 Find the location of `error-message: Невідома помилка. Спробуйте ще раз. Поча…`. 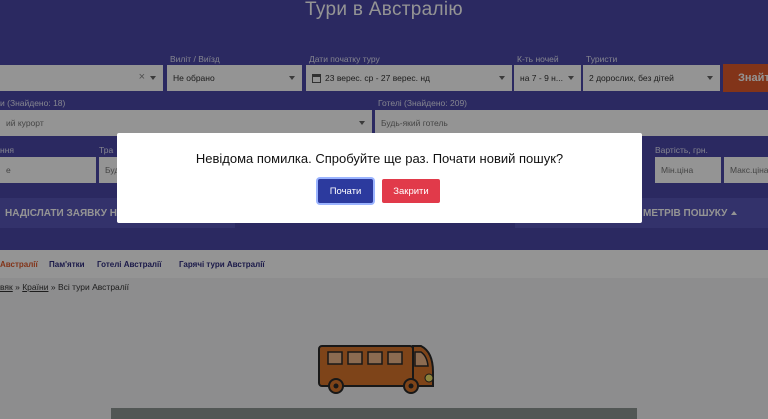

error-message: Невідома помилка. Спробуйте ще раз. Поча… is located at coordinates (379, 158).